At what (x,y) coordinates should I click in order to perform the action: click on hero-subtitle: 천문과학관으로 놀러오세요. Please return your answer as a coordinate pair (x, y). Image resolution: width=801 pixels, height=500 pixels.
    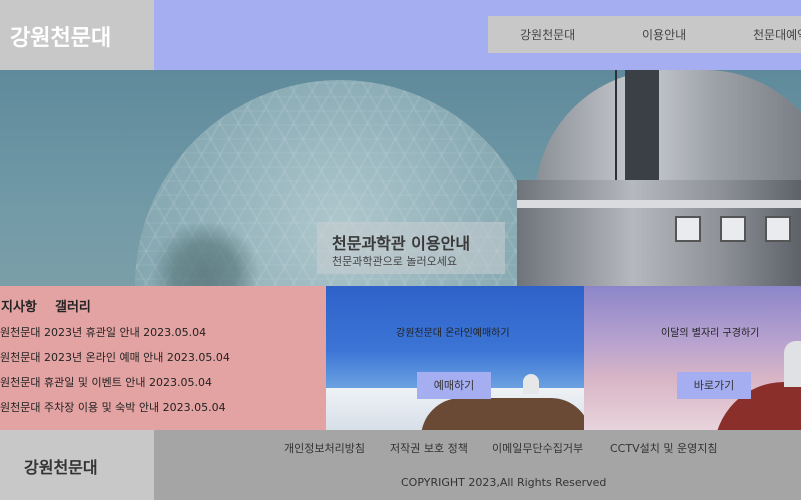
    Looking at the image, I should click on (394, 261).